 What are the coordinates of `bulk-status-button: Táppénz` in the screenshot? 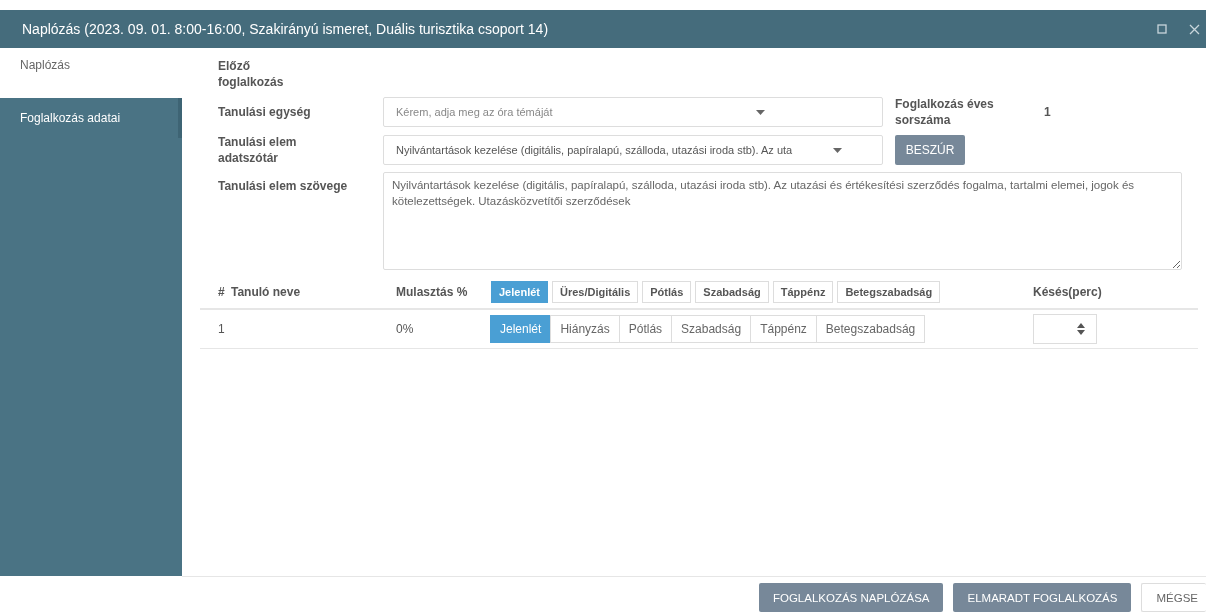 It's located at (803, 292).